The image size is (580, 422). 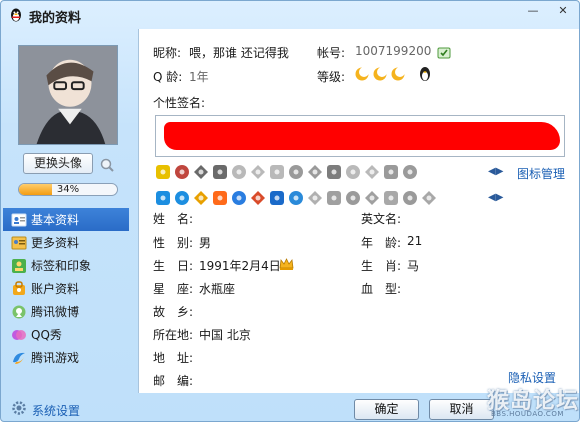 What do you see at coordinates (563, 10) in the screenshot?
I see `close-button: ✕` at bounding box center [563, 10].